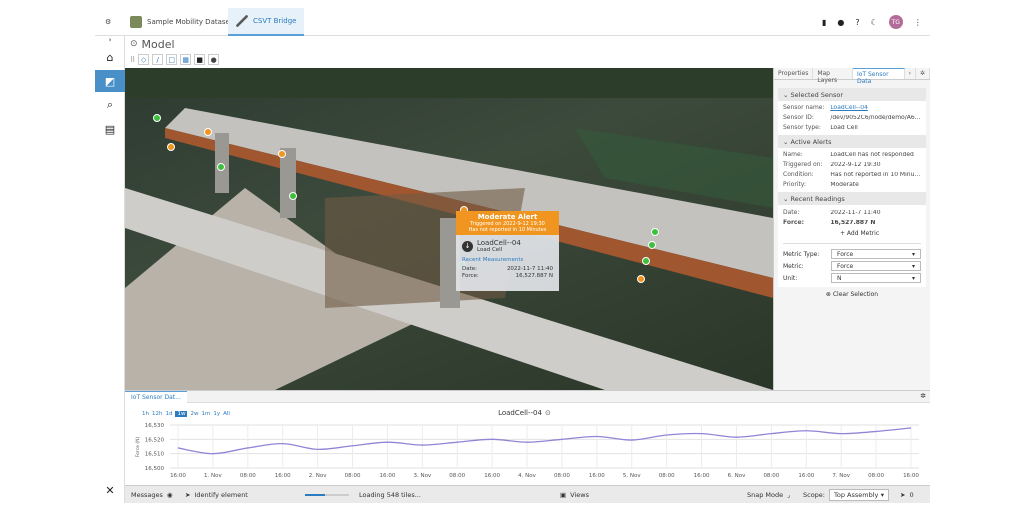  What do you see at coordinates (793, 154) in the screenshot?
I see `field-label: Name:` at bounding box center [793, 154].